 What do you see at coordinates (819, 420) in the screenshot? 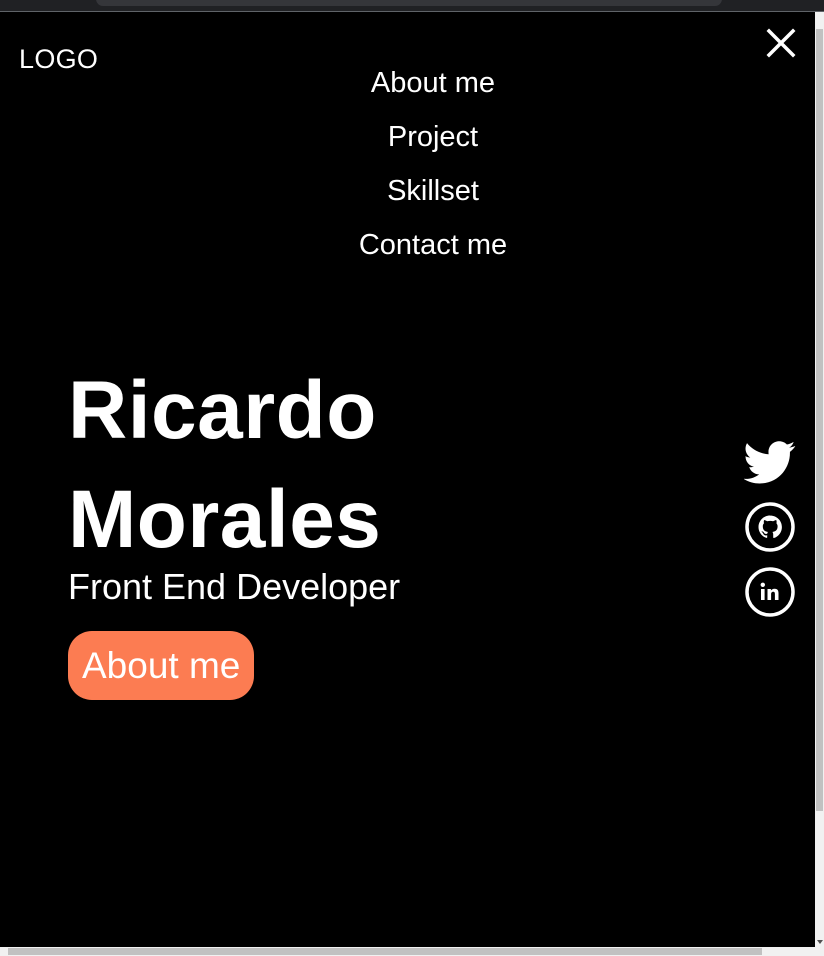
I see `vertical-scrollbar-thumb` at bounding box center [819, 420].